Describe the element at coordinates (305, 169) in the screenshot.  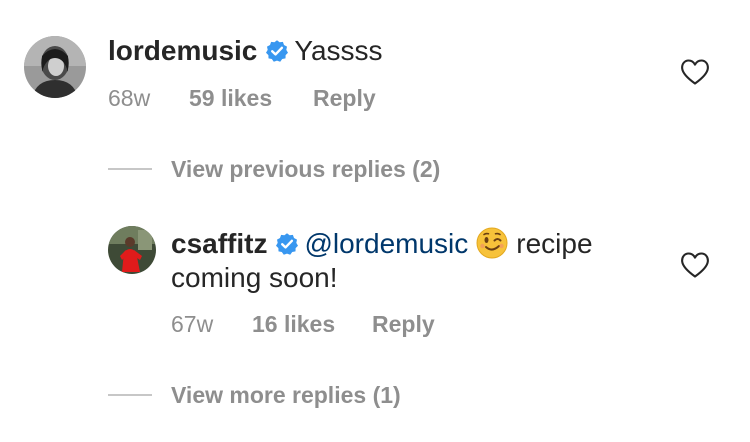
I see `view-previous-replies-label: View previous replies (2)` at that location.